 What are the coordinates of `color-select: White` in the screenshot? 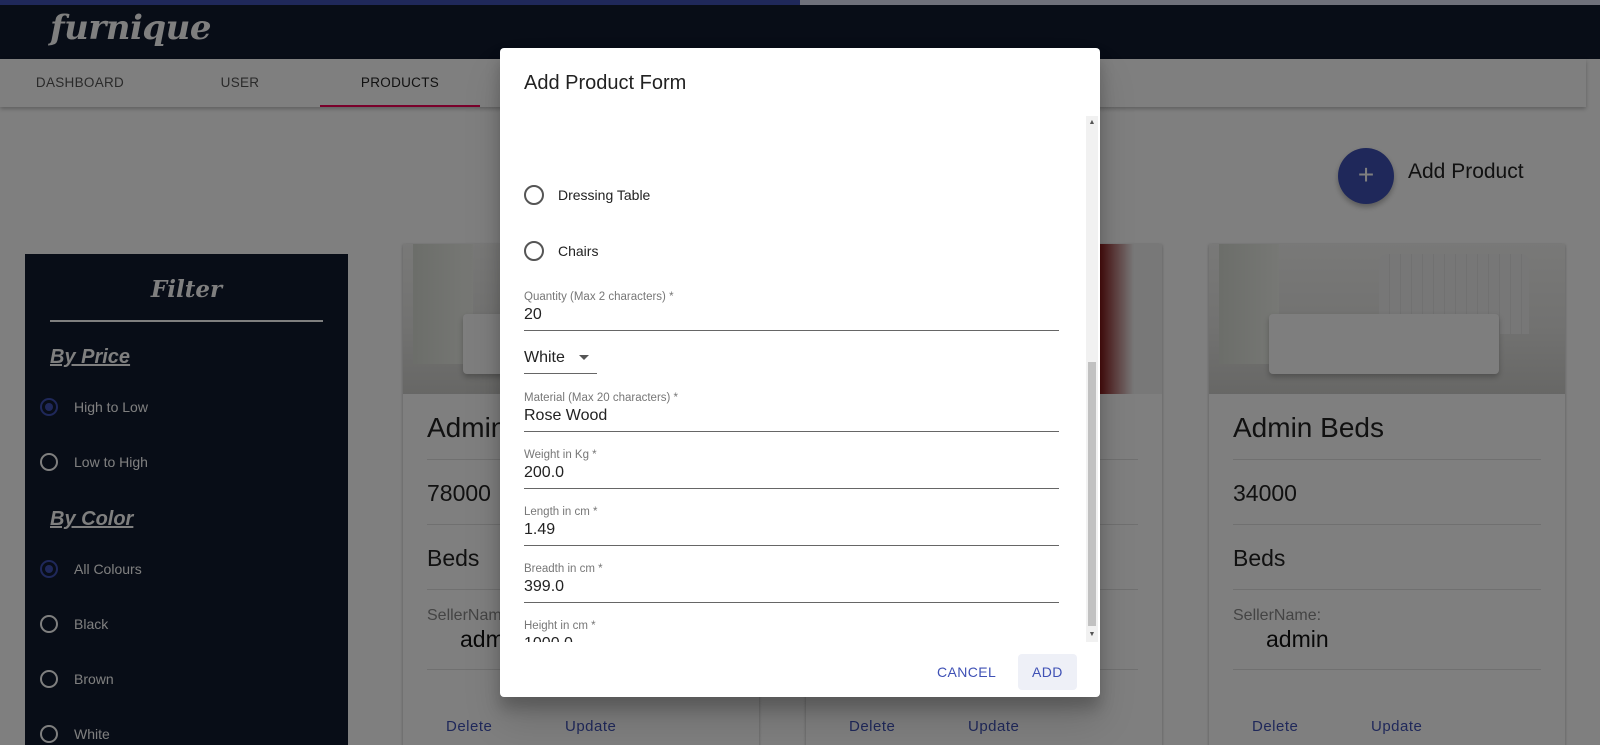 It's located at (560, 358).